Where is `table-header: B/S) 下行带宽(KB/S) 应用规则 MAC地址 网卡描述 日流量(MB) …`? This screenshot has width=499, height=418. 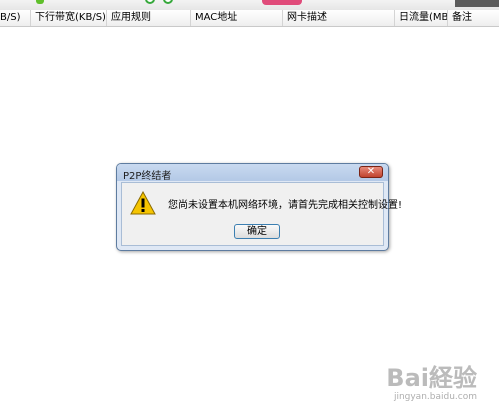 table-header: B/S) 下行带宽(KB/S) 应用规则 MAC地址 网卡描述 日流量(MB) … is located at coordinates (249, 18).